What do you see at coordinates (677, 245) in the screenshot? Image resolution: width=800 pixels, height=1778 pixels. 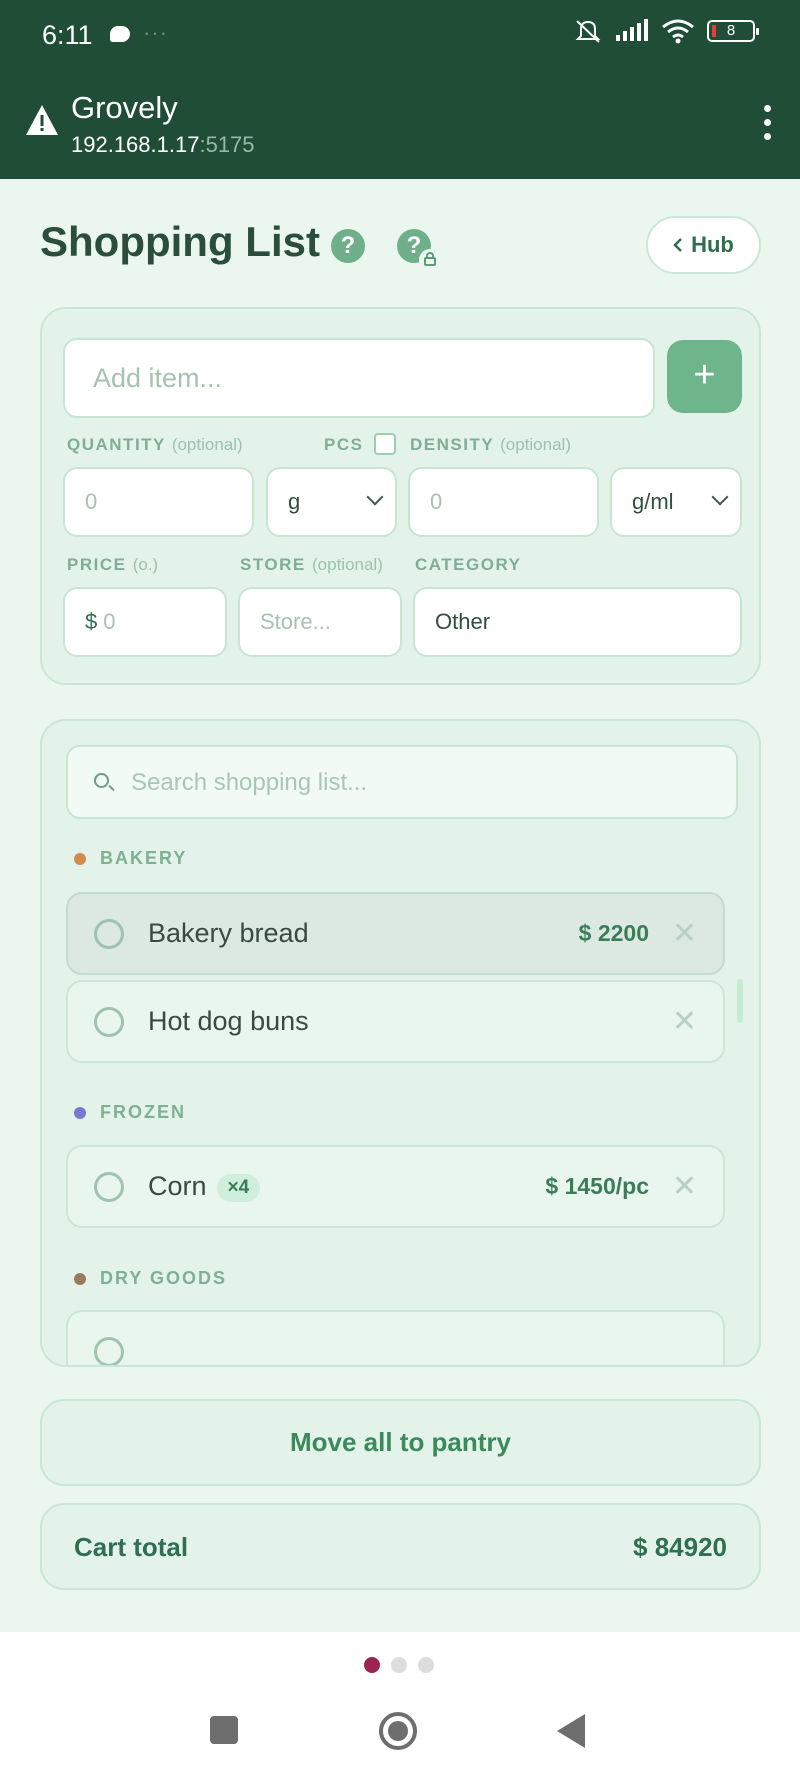 I see `chevron-left-icon` at bounding box center [677, 245].